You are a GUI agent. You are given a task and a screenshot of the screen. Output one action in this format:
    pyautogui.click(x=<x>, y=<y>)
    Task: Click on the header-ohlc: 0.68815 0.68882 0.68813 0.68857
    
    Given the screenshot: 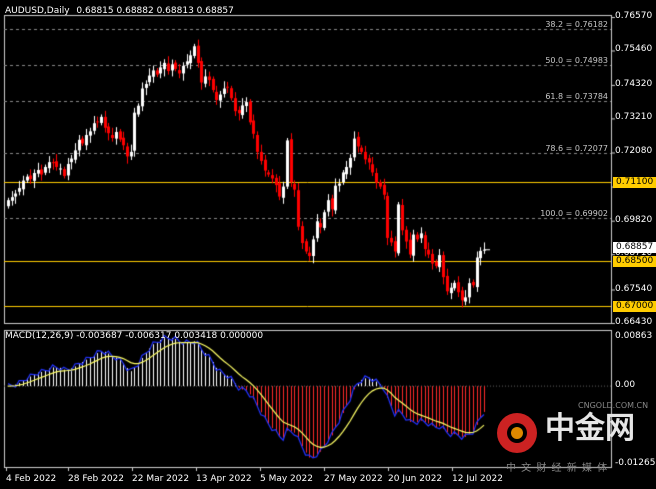 What is the action you would take?
    pyautogui.click(x=155, y=11)
    